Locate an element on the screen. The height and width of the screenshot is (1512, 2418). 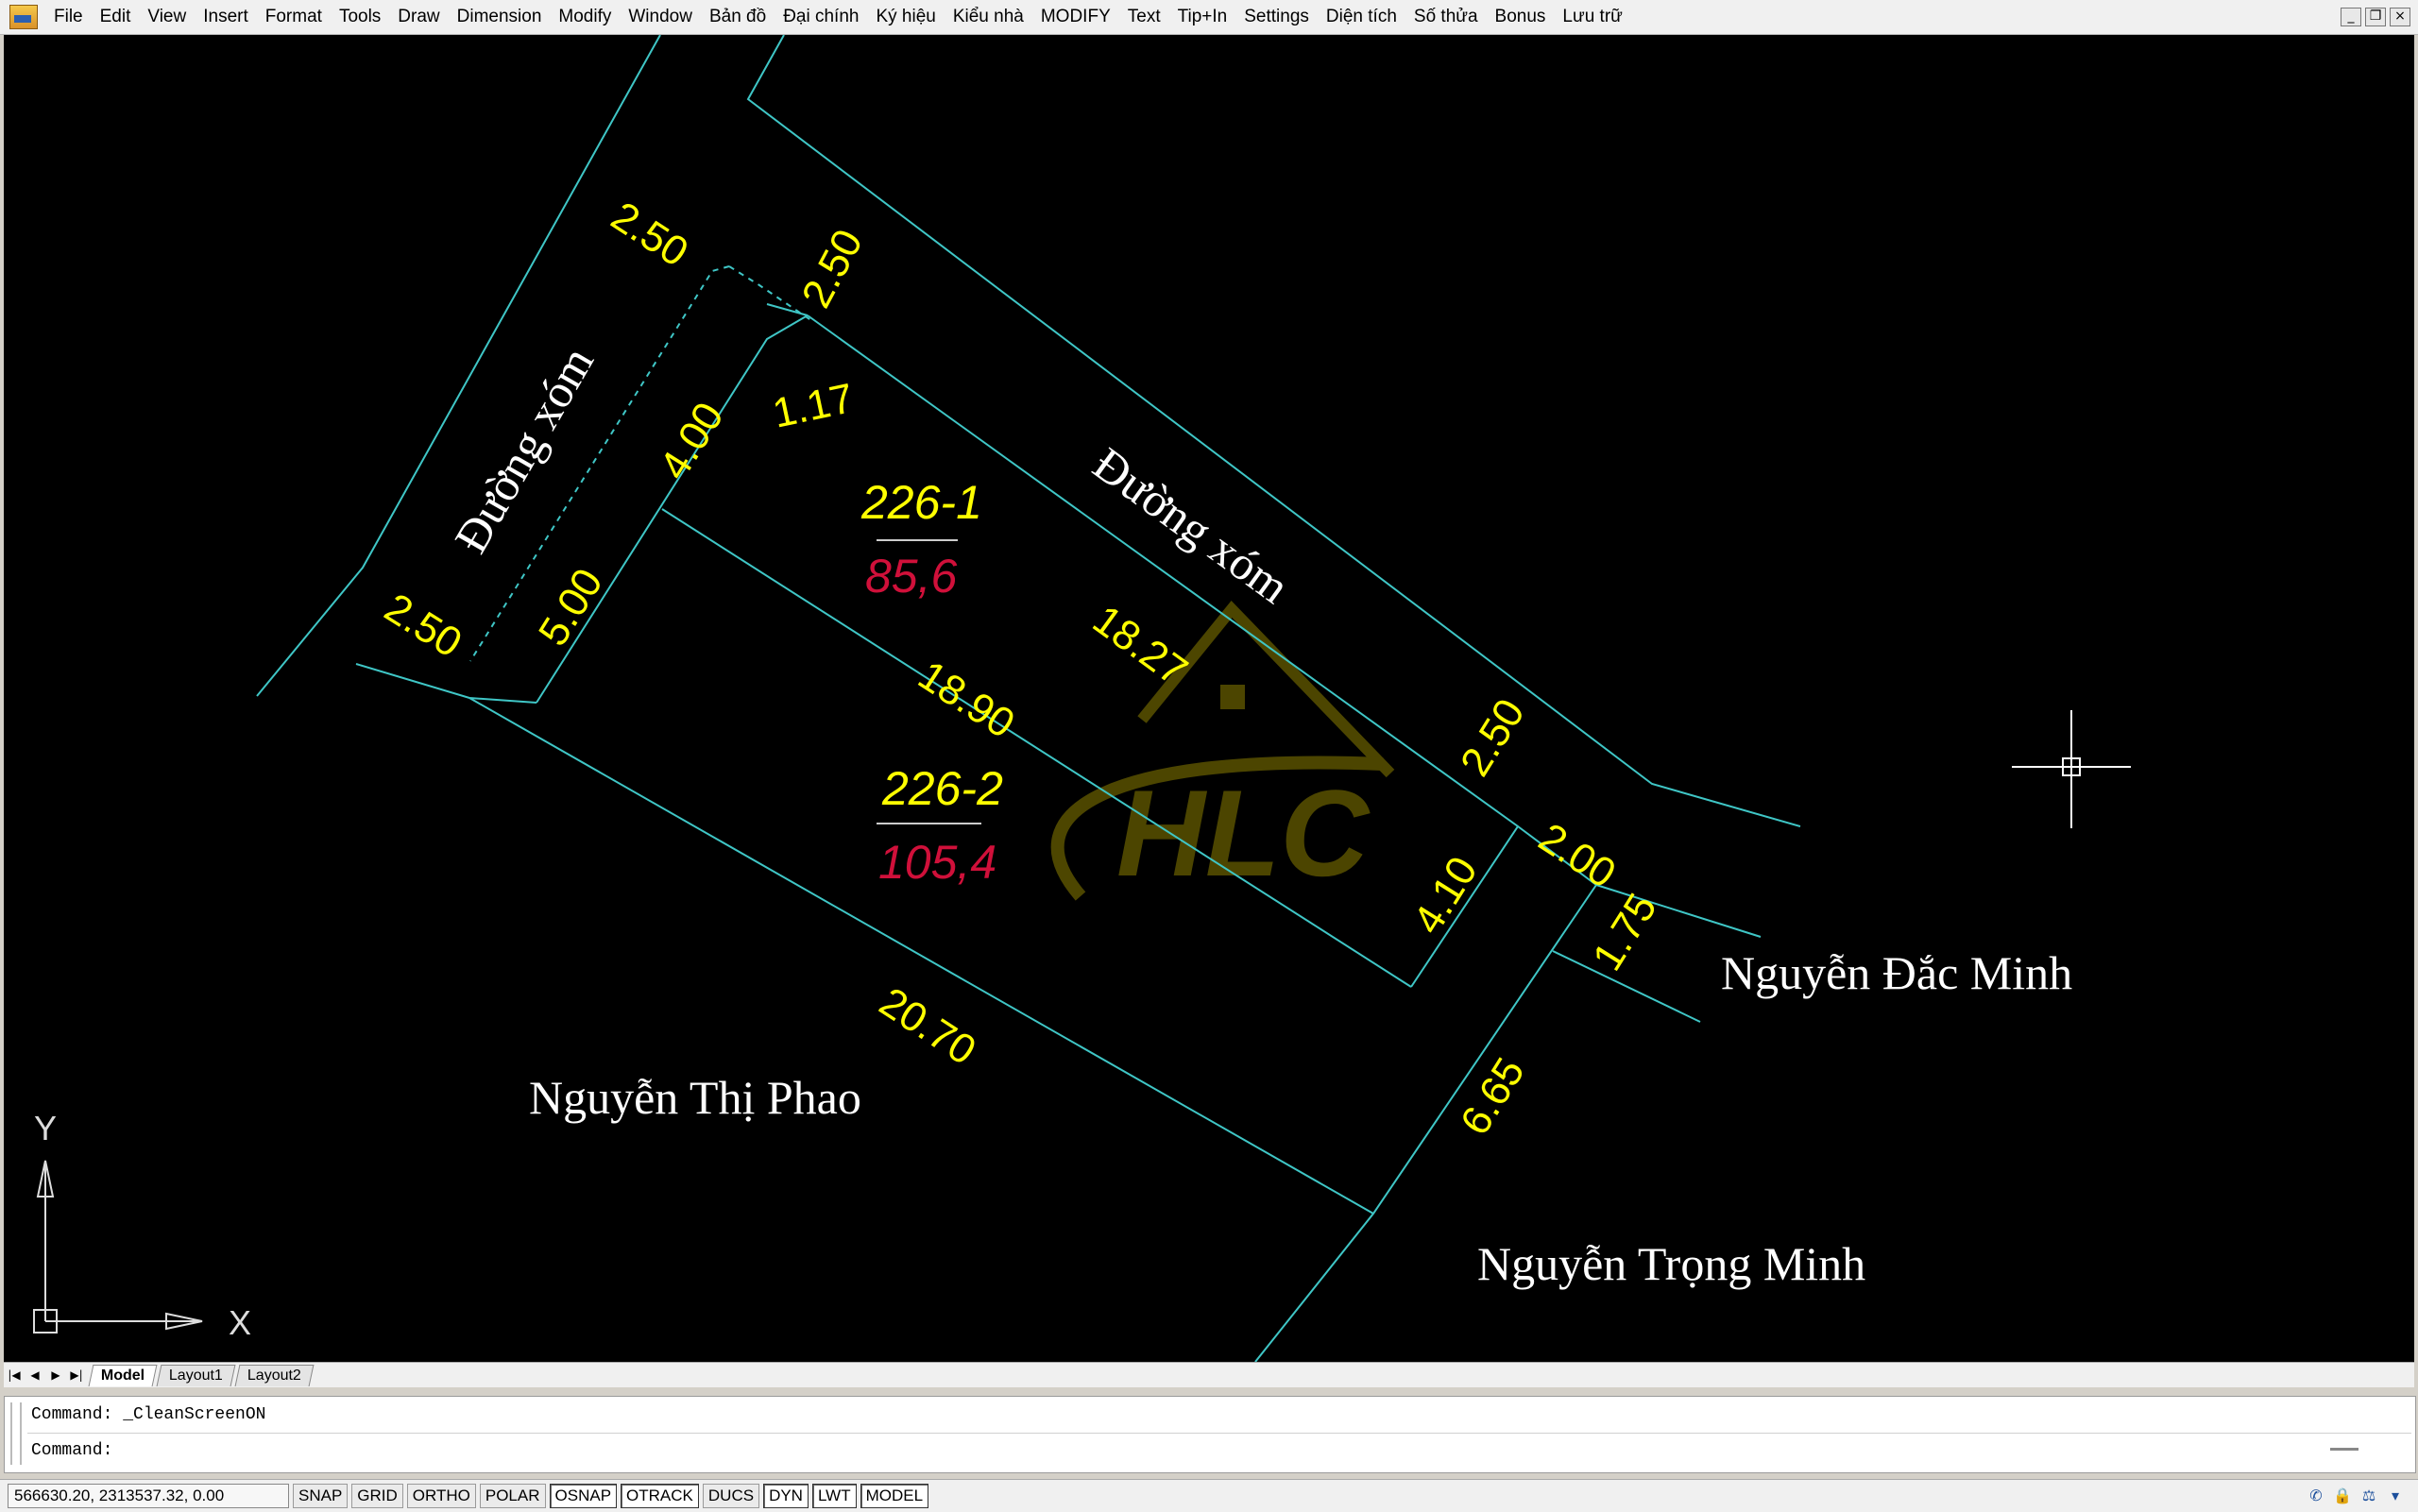
neighbor-right-label: Nguyễn Đắc Minh is located at coordinates (1897, 972).